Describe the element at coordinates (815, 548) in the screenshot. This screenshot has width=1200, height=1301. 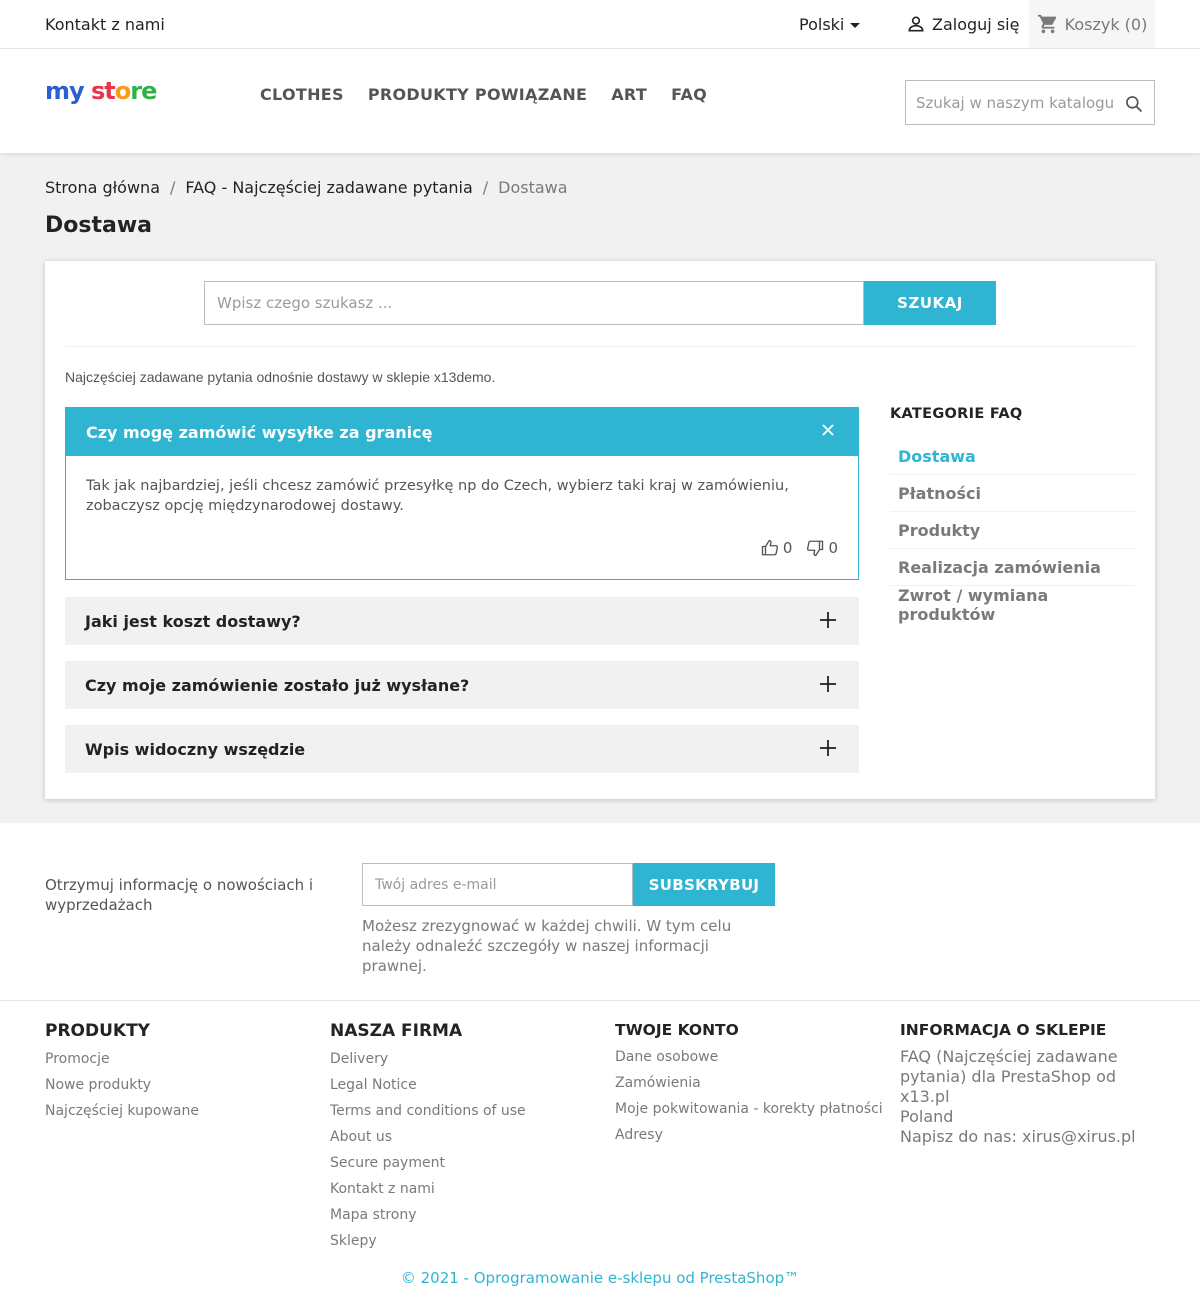
I see `thumbs-down-icon` at that location.